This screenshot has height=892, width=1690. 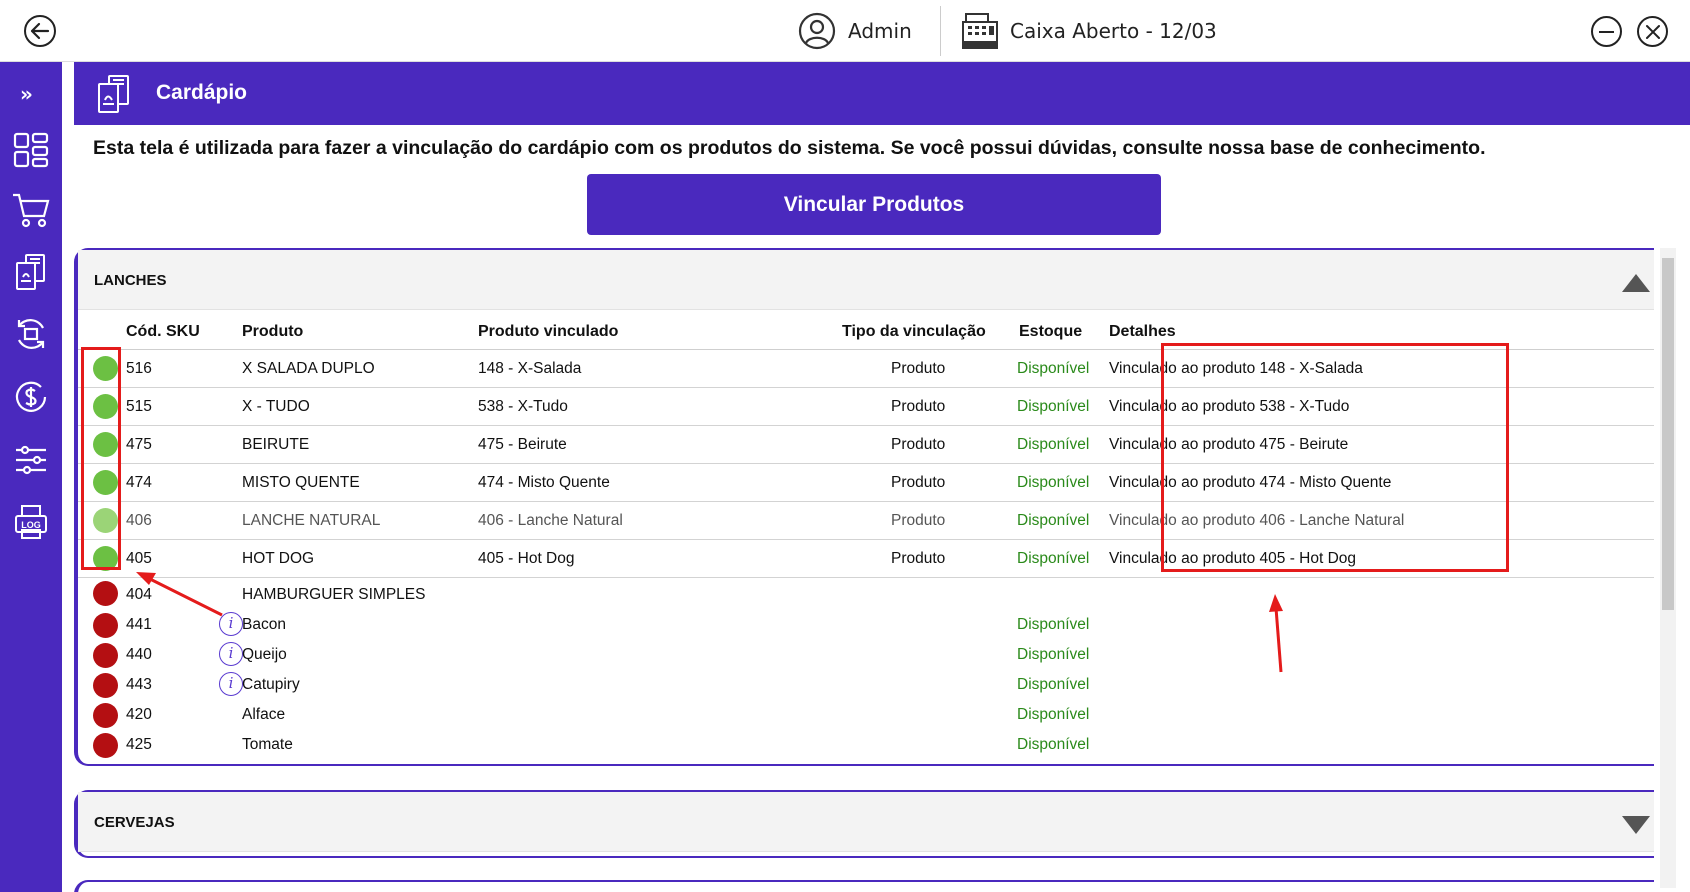 I want to click on sidebar-item-sync, so click(x=31, y=334).